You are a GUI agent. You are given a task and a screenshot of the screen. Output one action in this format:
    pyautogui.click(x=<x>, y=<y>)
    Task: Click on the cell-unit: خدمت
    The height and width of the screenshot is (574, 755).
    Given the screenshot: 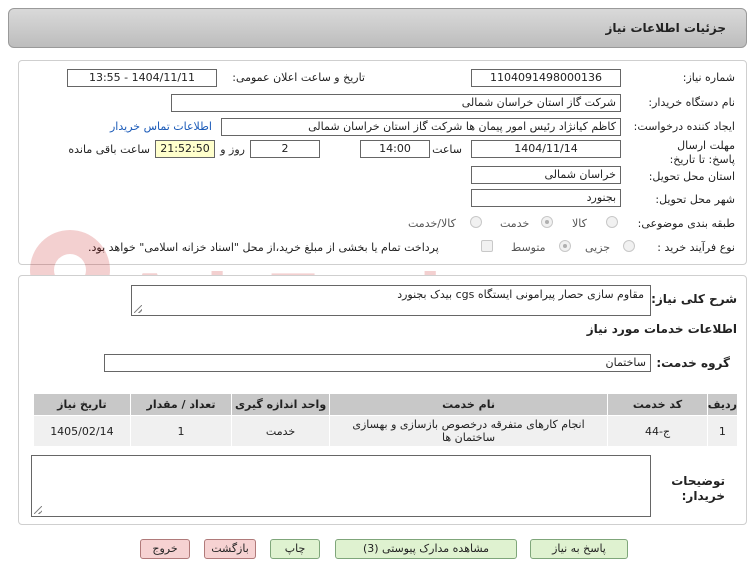 What is the action you would take?
    pyautogui.click(x=280, y=431)
    